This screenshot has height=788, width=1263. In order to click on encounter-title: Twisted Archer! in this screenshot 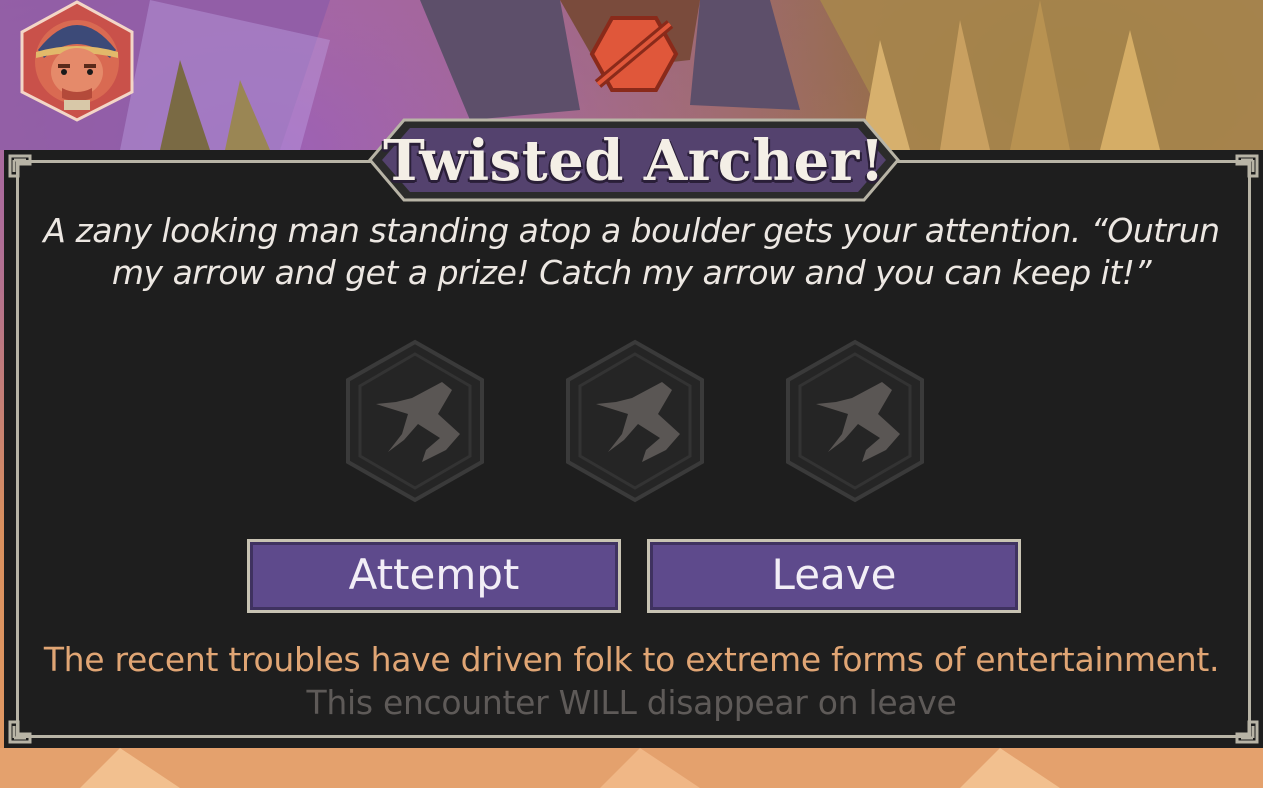, I will do `click(634, 161)`.